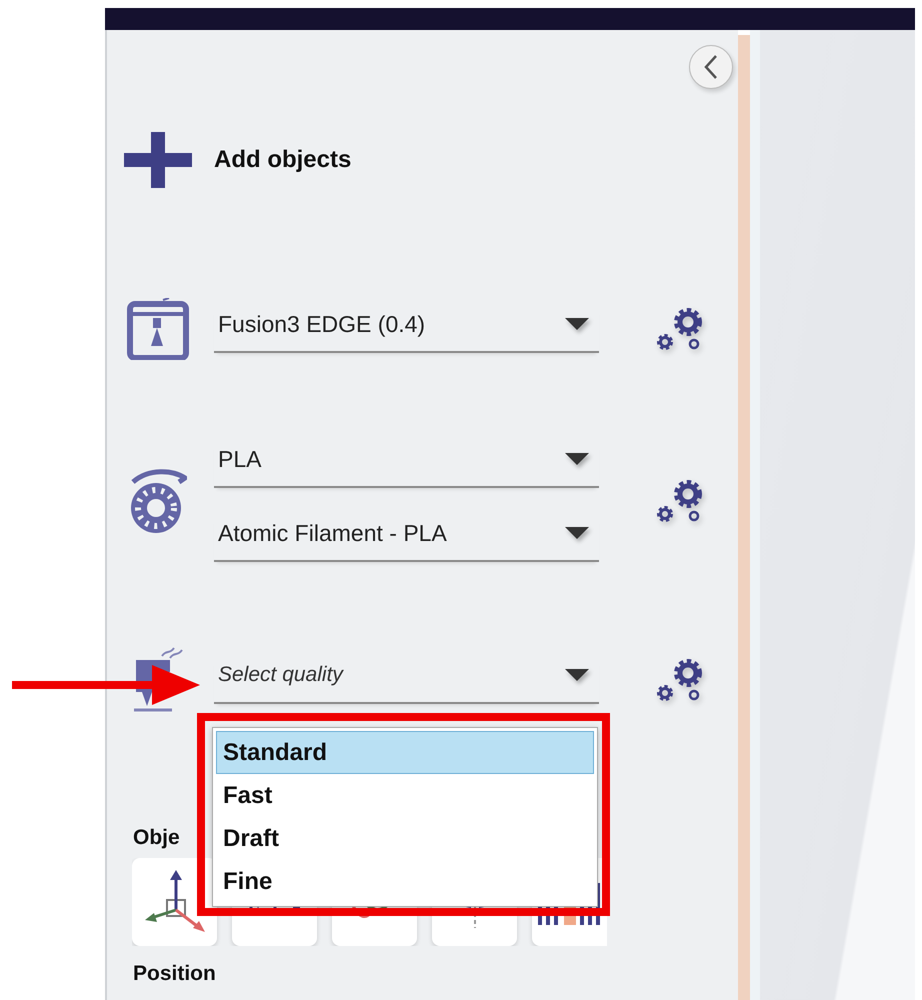 The height and width of the screenshot is (1000, 922). I want to click on spool-icon, so click(158, 501).